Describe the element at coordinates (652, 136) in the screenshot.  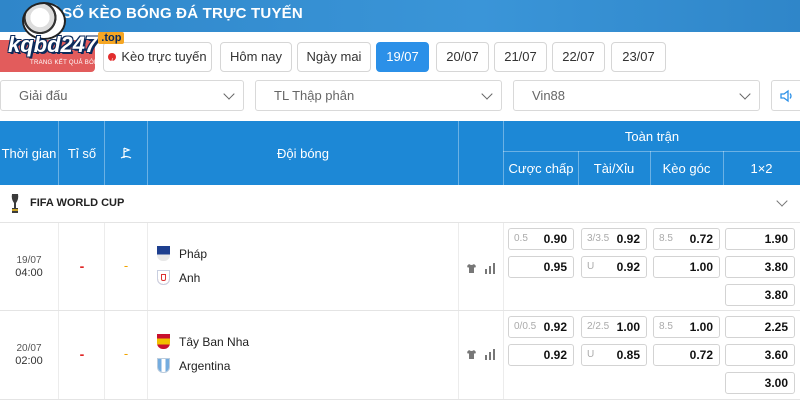
I see `col-full-match: Toàn trận` at that location.